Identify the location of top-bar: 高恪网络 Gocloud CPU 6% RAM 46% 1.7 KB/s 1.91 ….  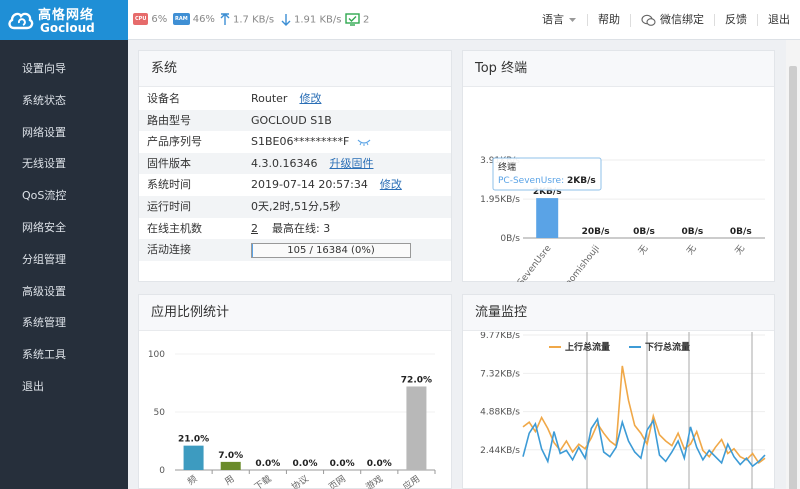
(400, 20).